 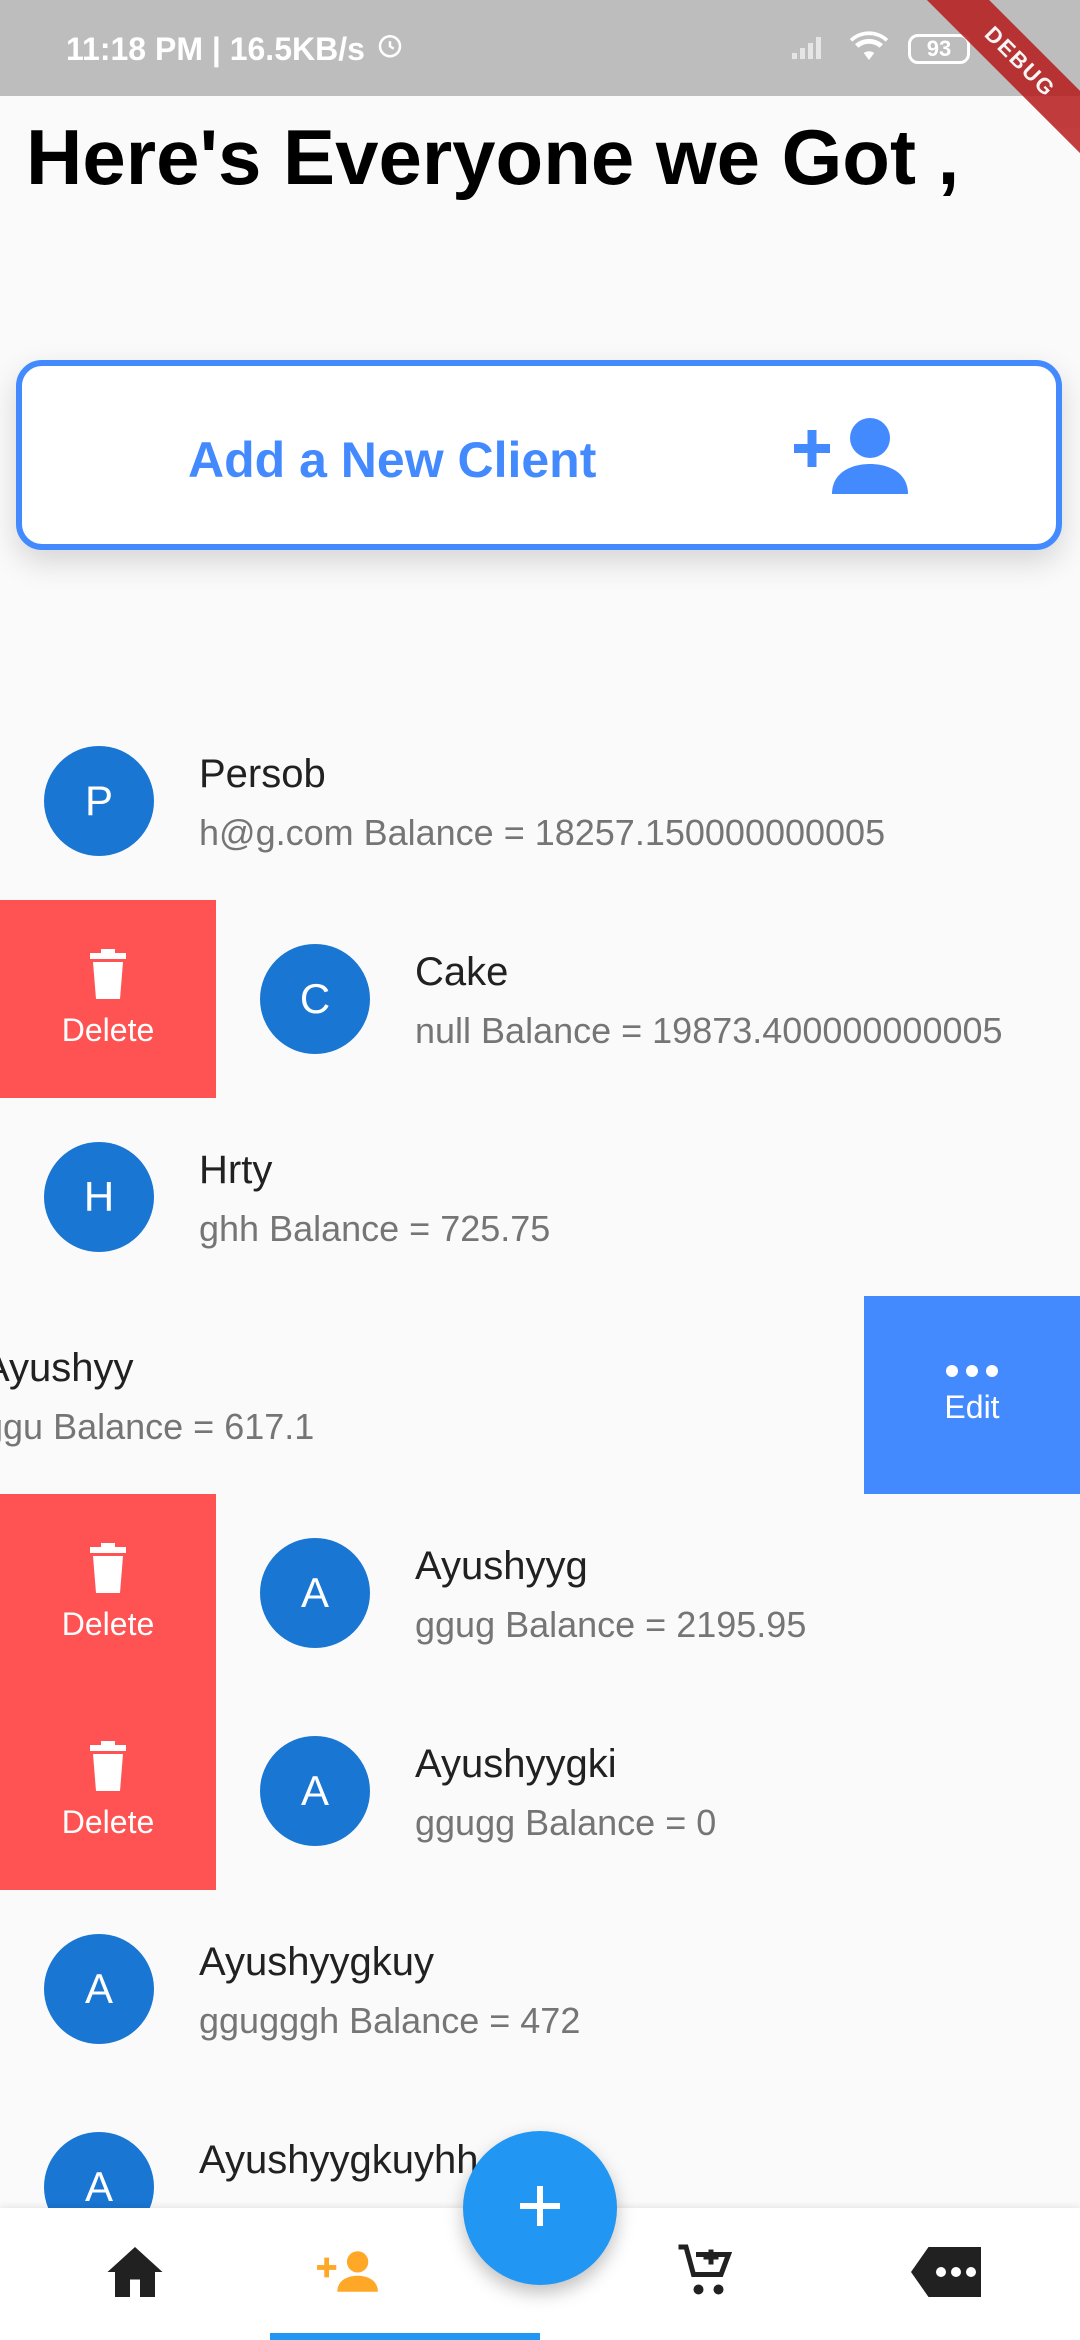 I want to click on list-item-content: A Ayushyyg ggug Balance = 2195.95, so click(x=648, y=1593).